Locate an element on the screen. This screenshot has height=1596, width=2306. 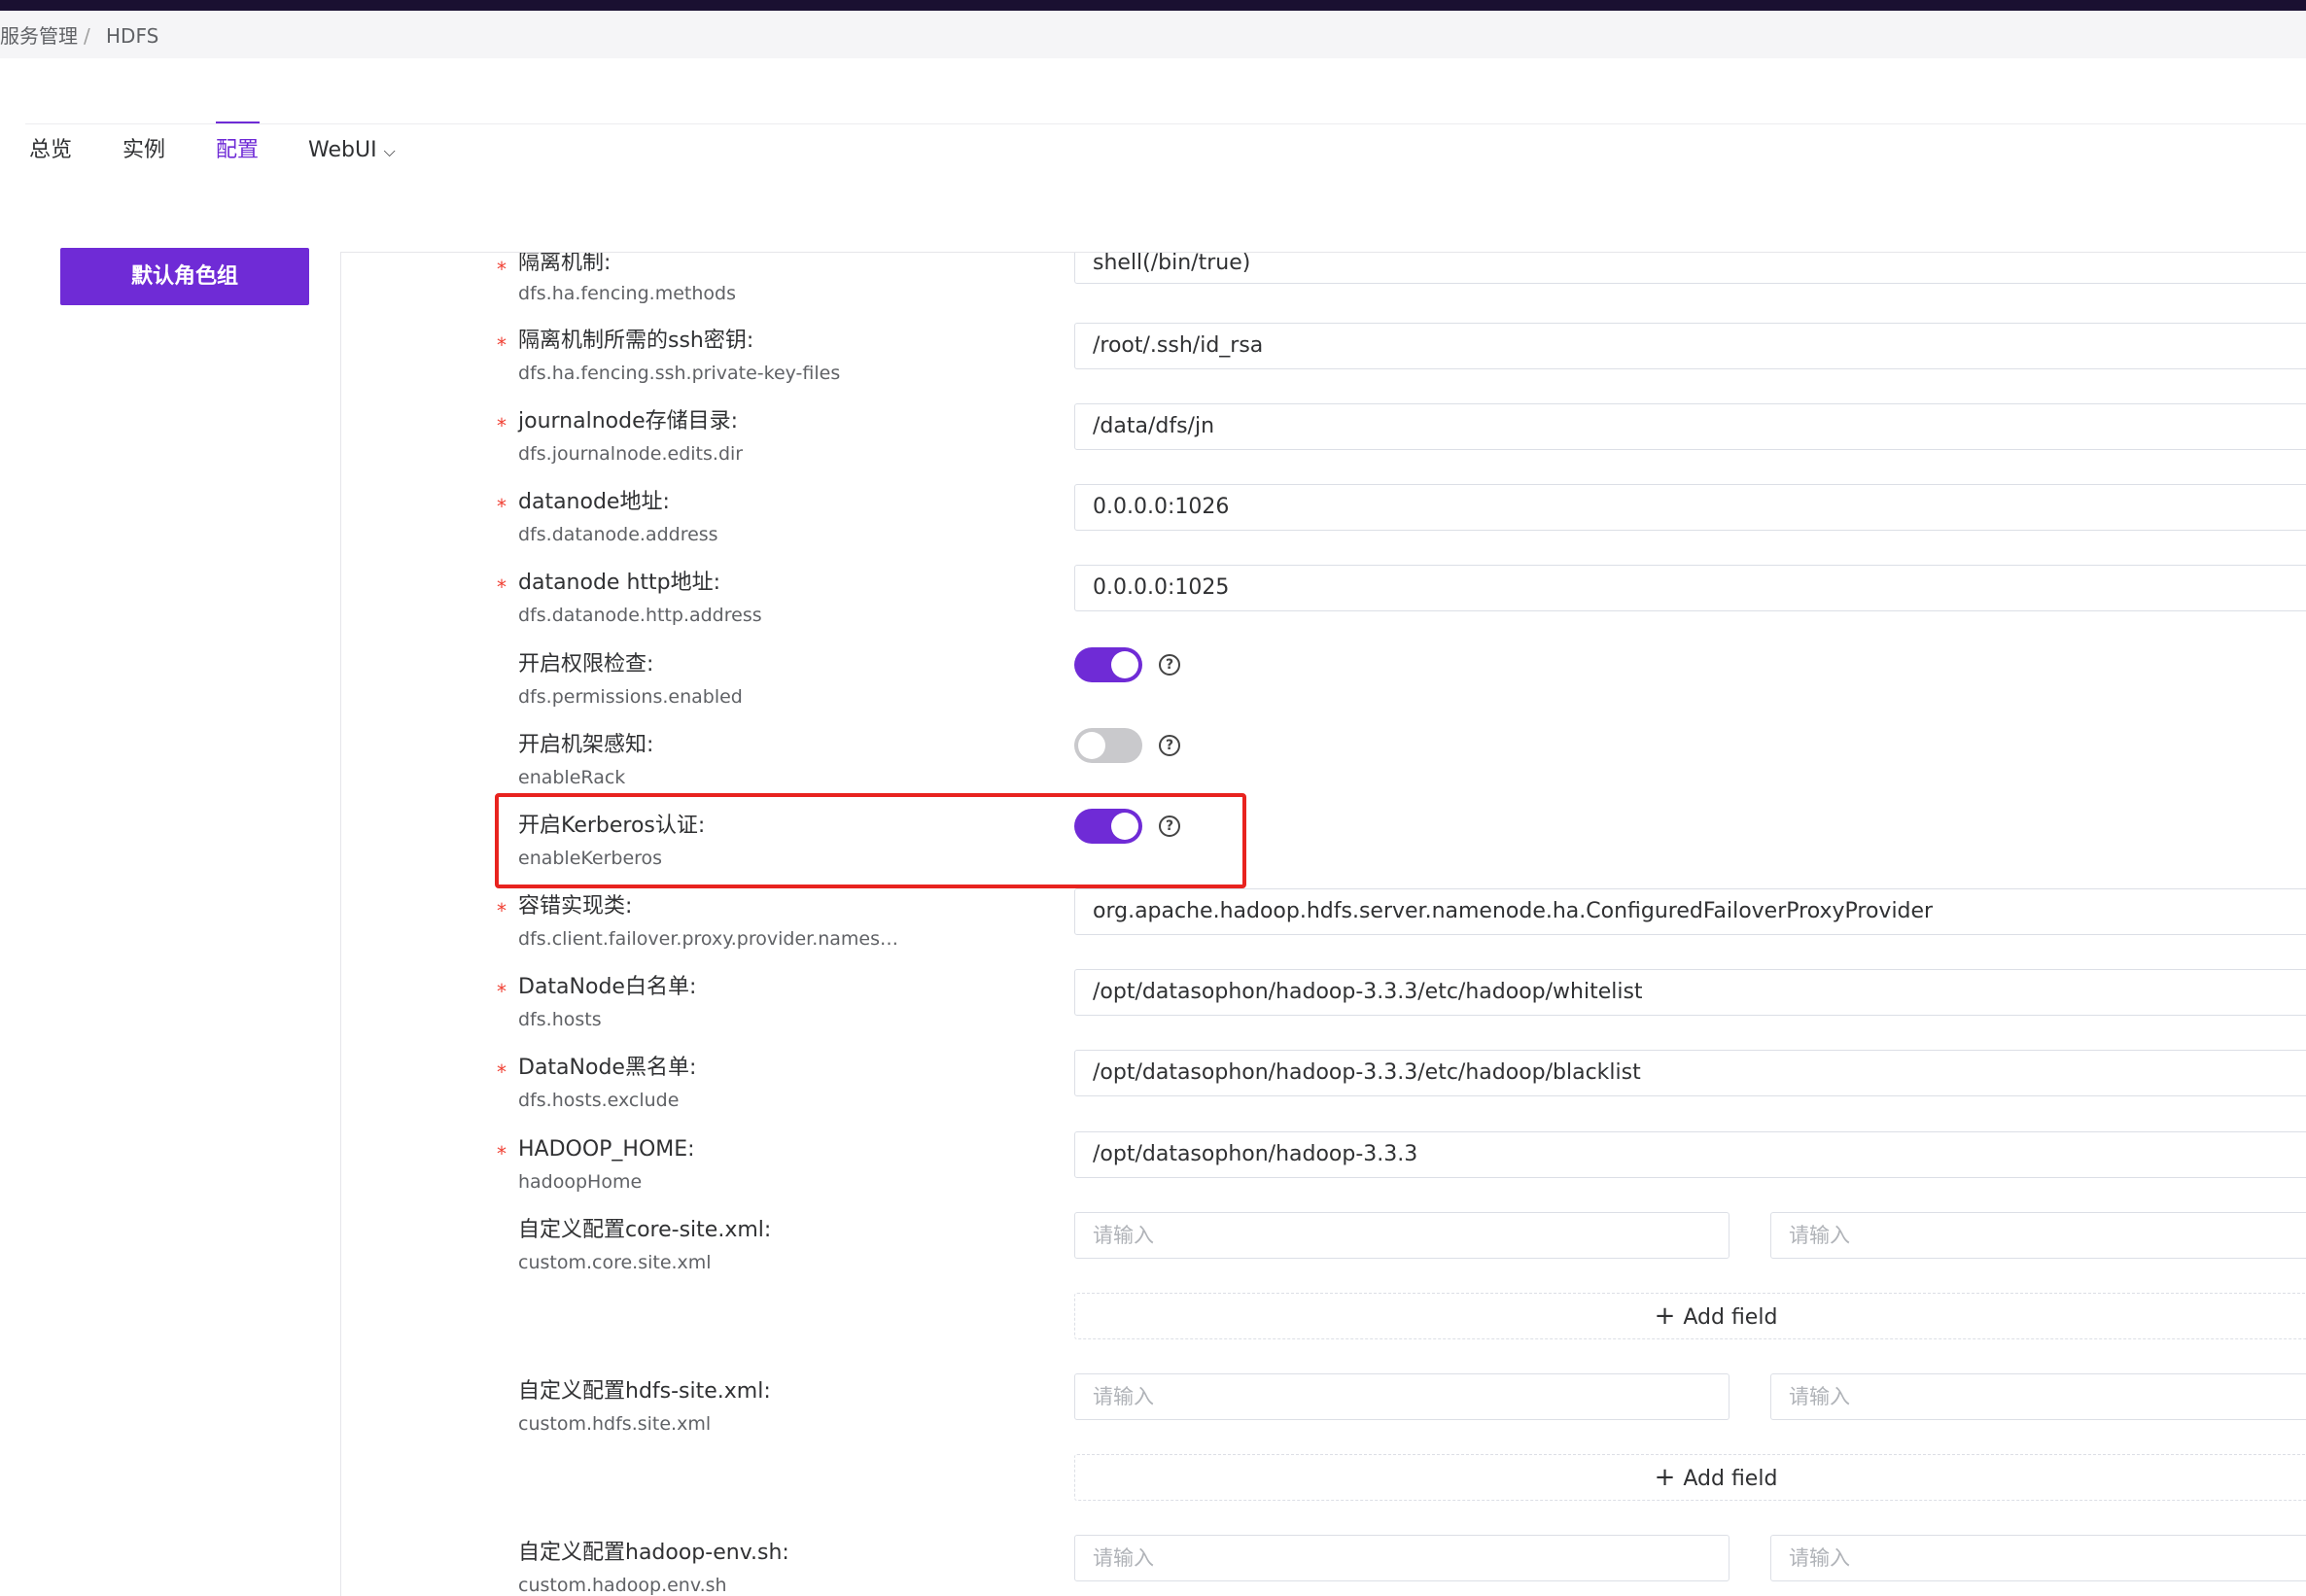
tab-bar: 总览 实例 配置 WebUI ⌵ is located at coordinates (1153, 110).